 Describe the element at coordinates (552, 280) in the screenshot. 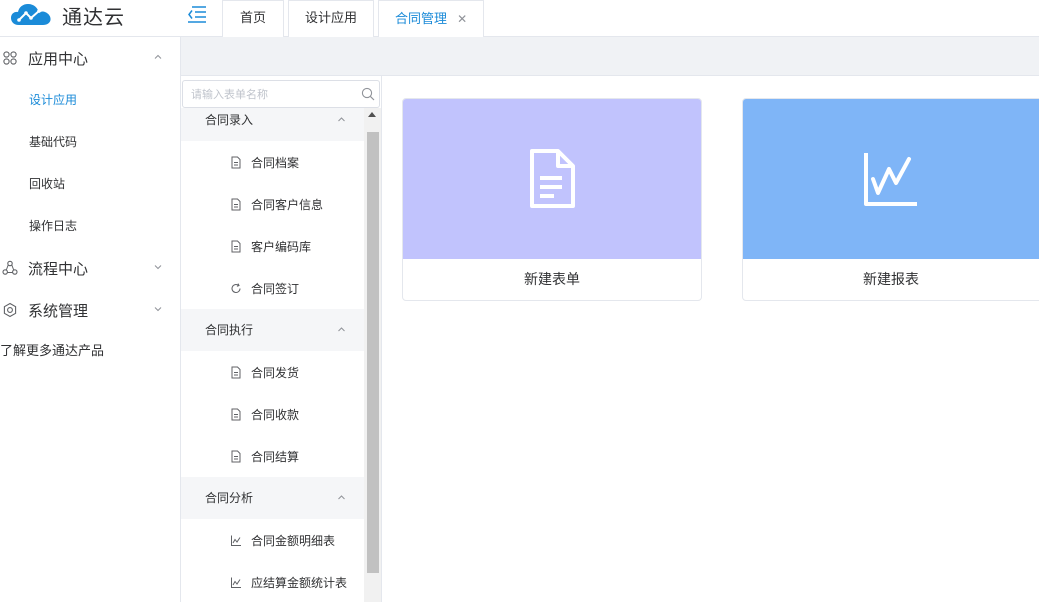

I see `new-form-label: 新建表单` at that location.